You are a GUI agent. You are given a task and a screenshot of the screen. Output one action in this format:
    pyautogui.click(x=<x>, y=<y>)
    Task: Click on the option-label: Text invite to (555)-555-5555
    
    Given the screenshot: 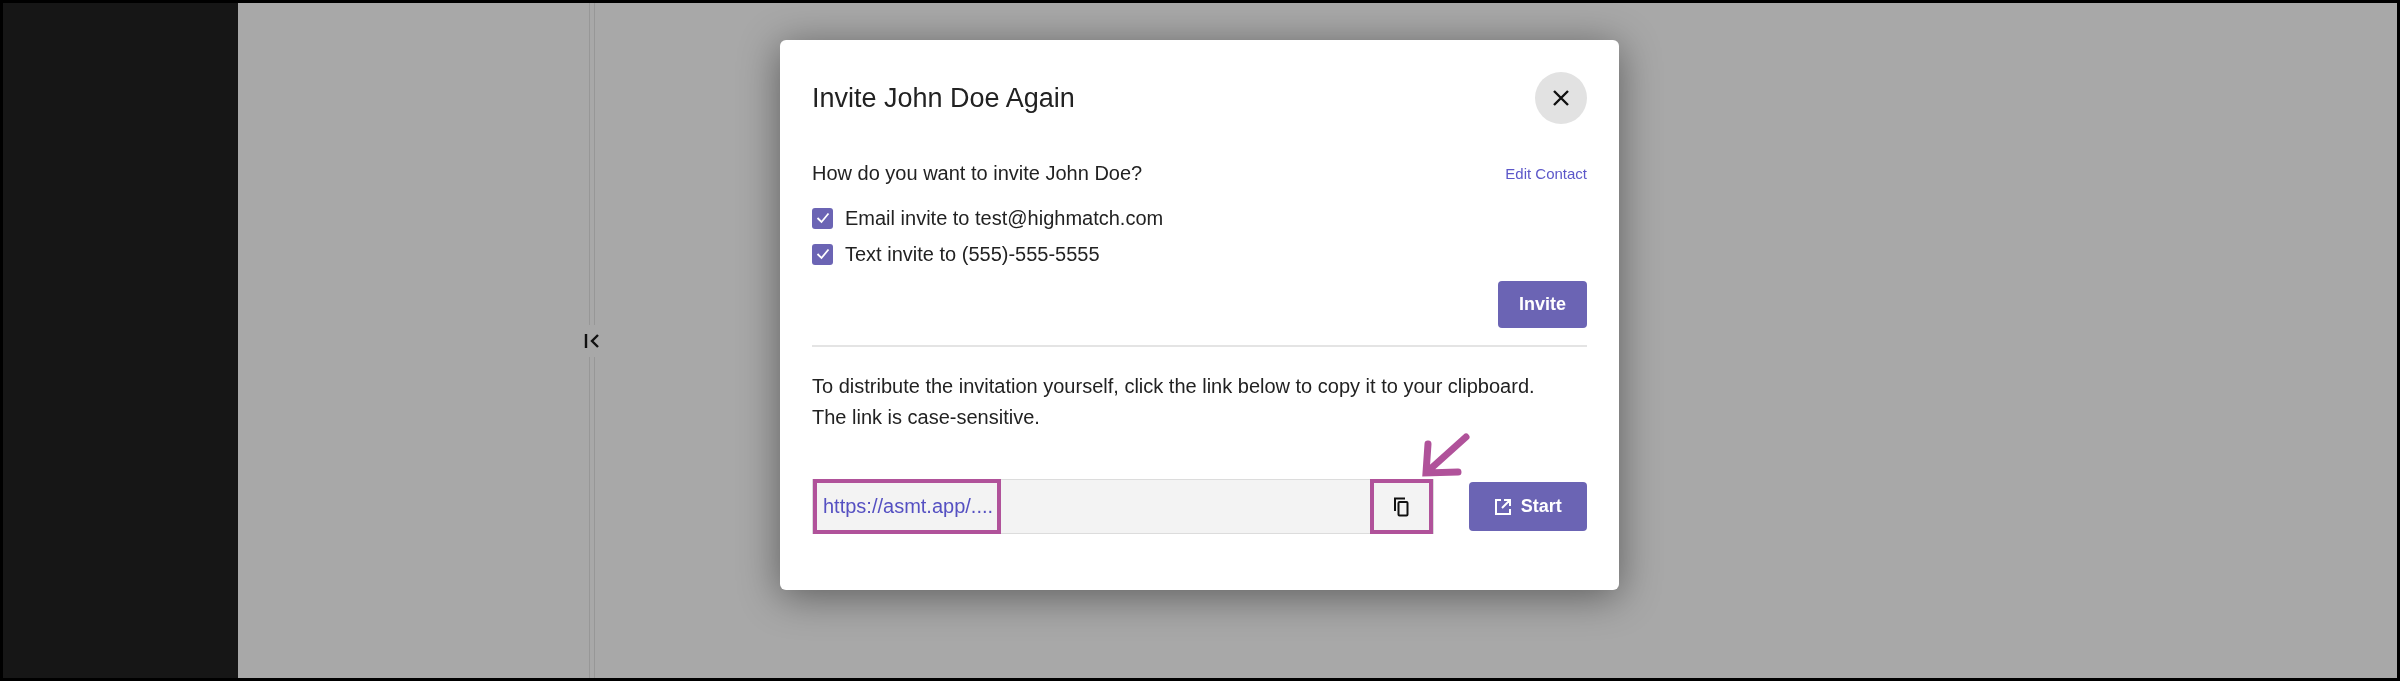 What is the action you would take?
    pyautogui.click(x=972, y=254)
    